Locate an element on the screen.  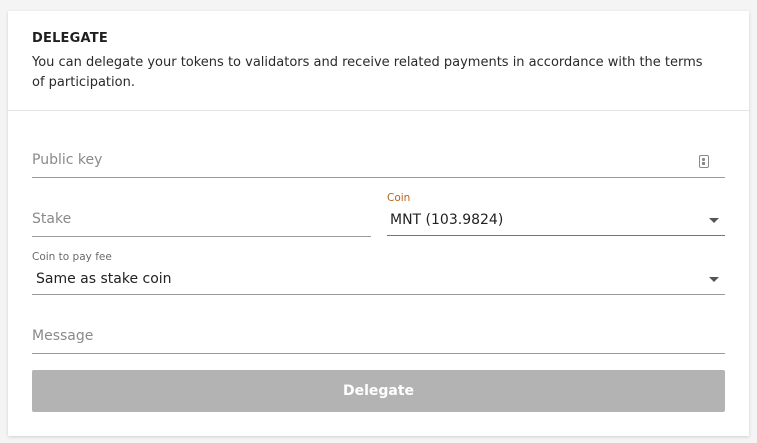
coin-value: MNT (103.9824) is located at coordinates (447, 220).